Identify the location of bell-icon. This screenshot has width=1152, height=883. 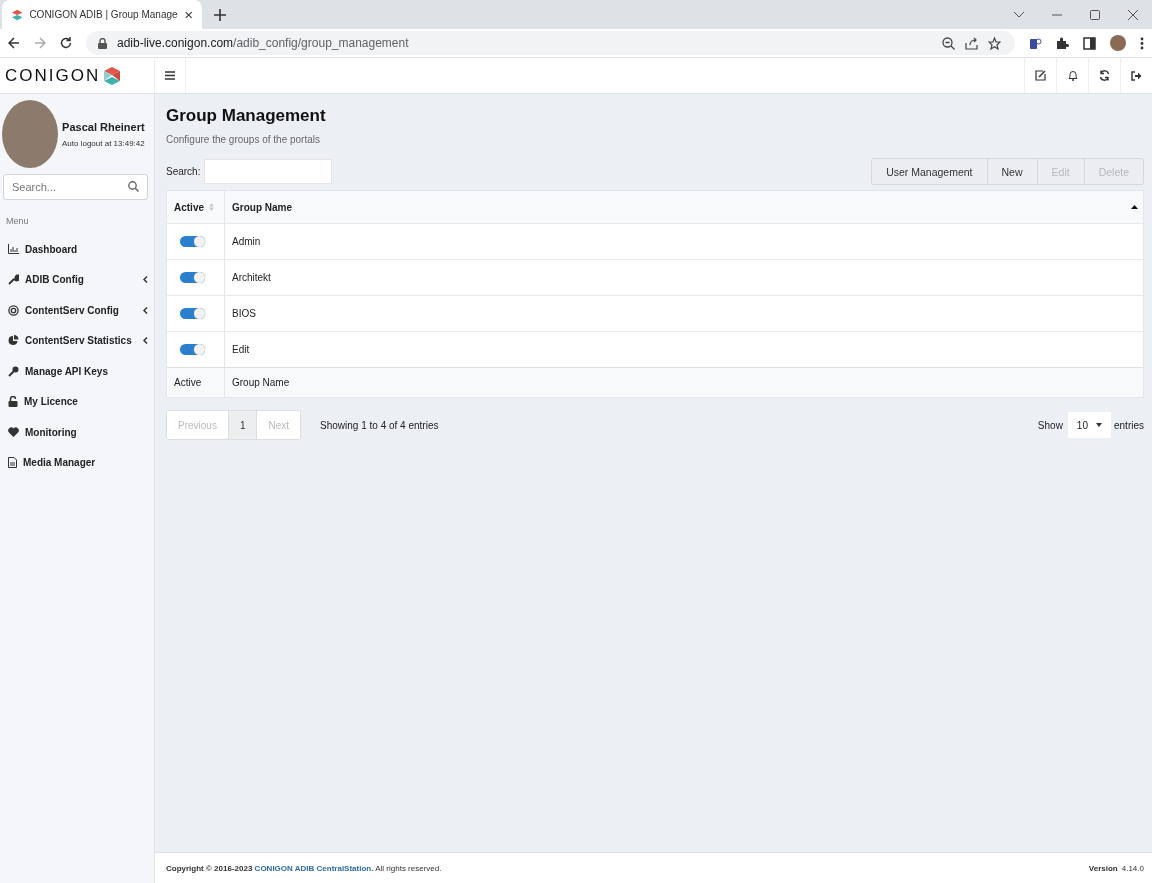
(1072, 75).